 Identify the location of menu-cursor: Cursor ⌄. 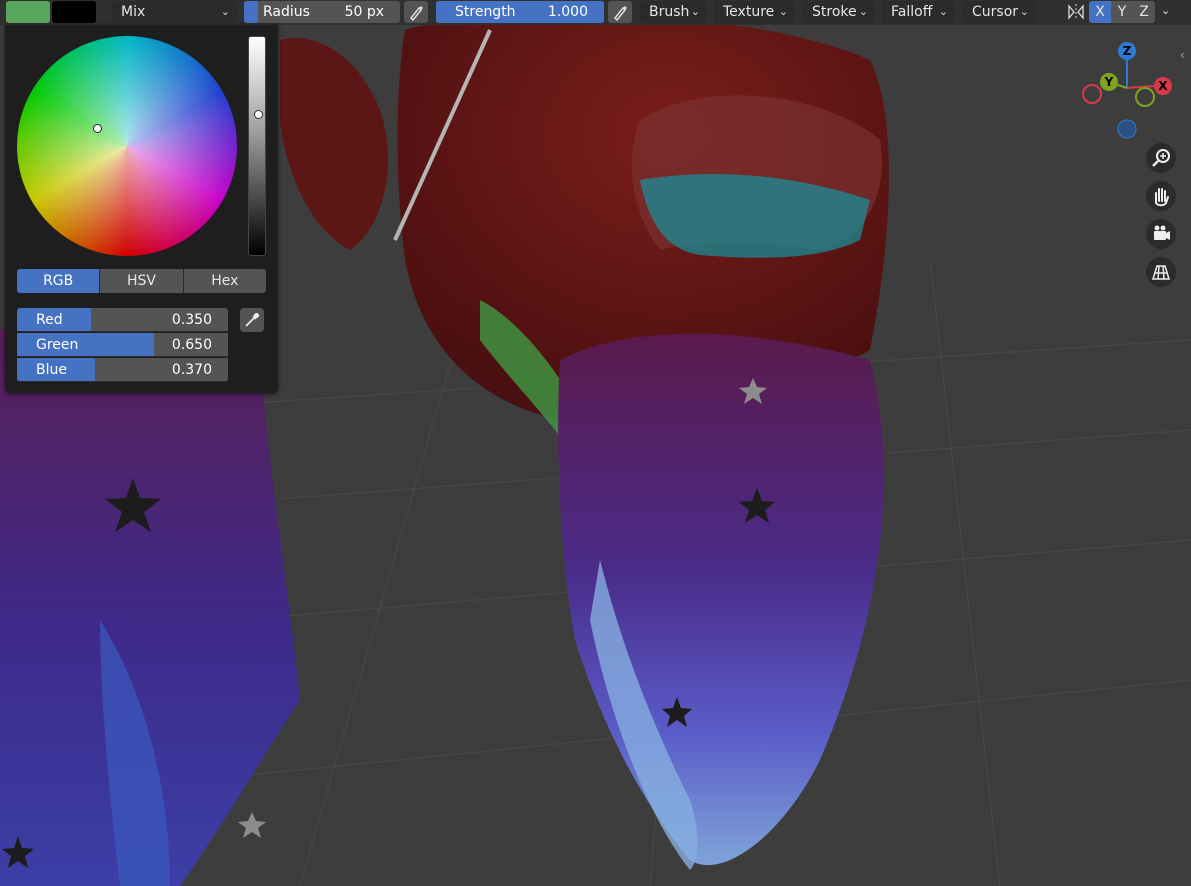
(999, 12).